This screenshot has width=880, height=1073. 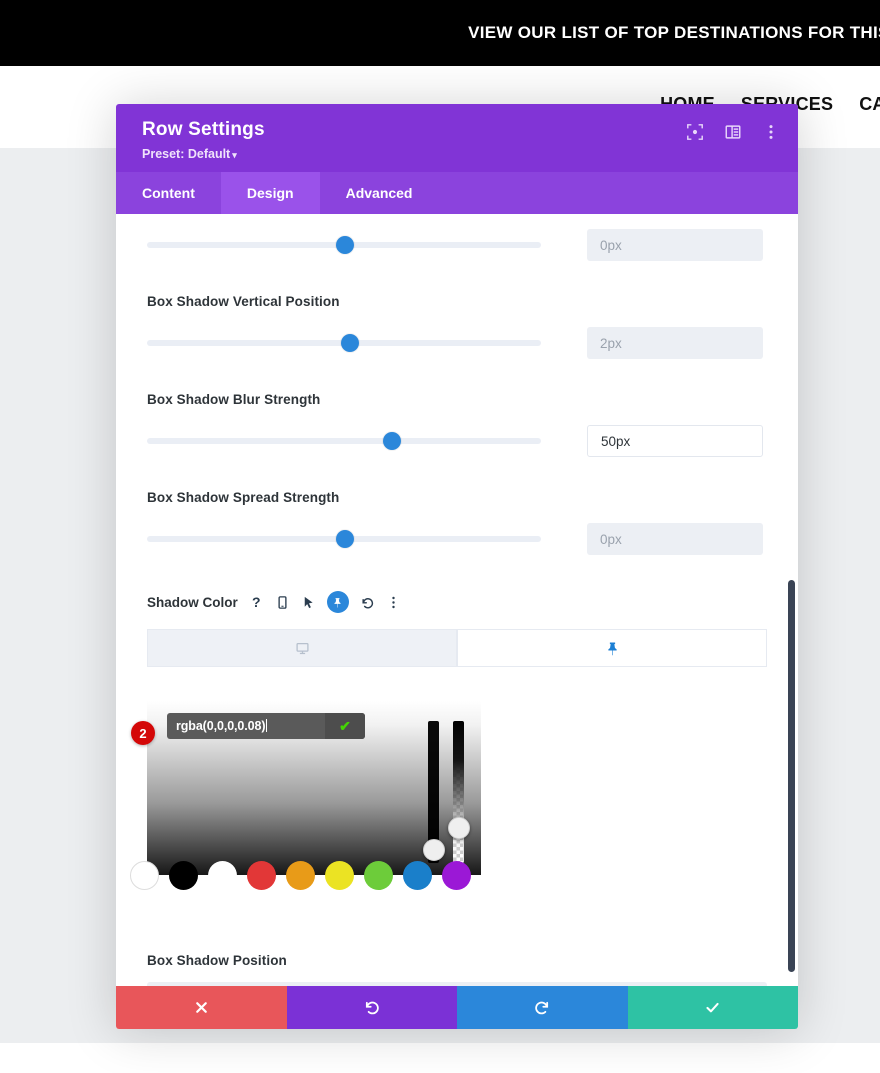 I want to click on save-button, so click(x=712, y=1007).